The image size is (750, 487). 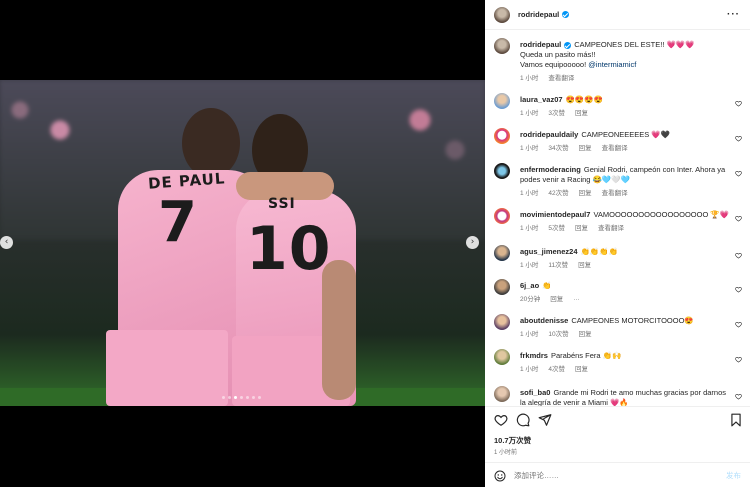 I want to click on verified-badge-icon, so click(x=566, y=14).